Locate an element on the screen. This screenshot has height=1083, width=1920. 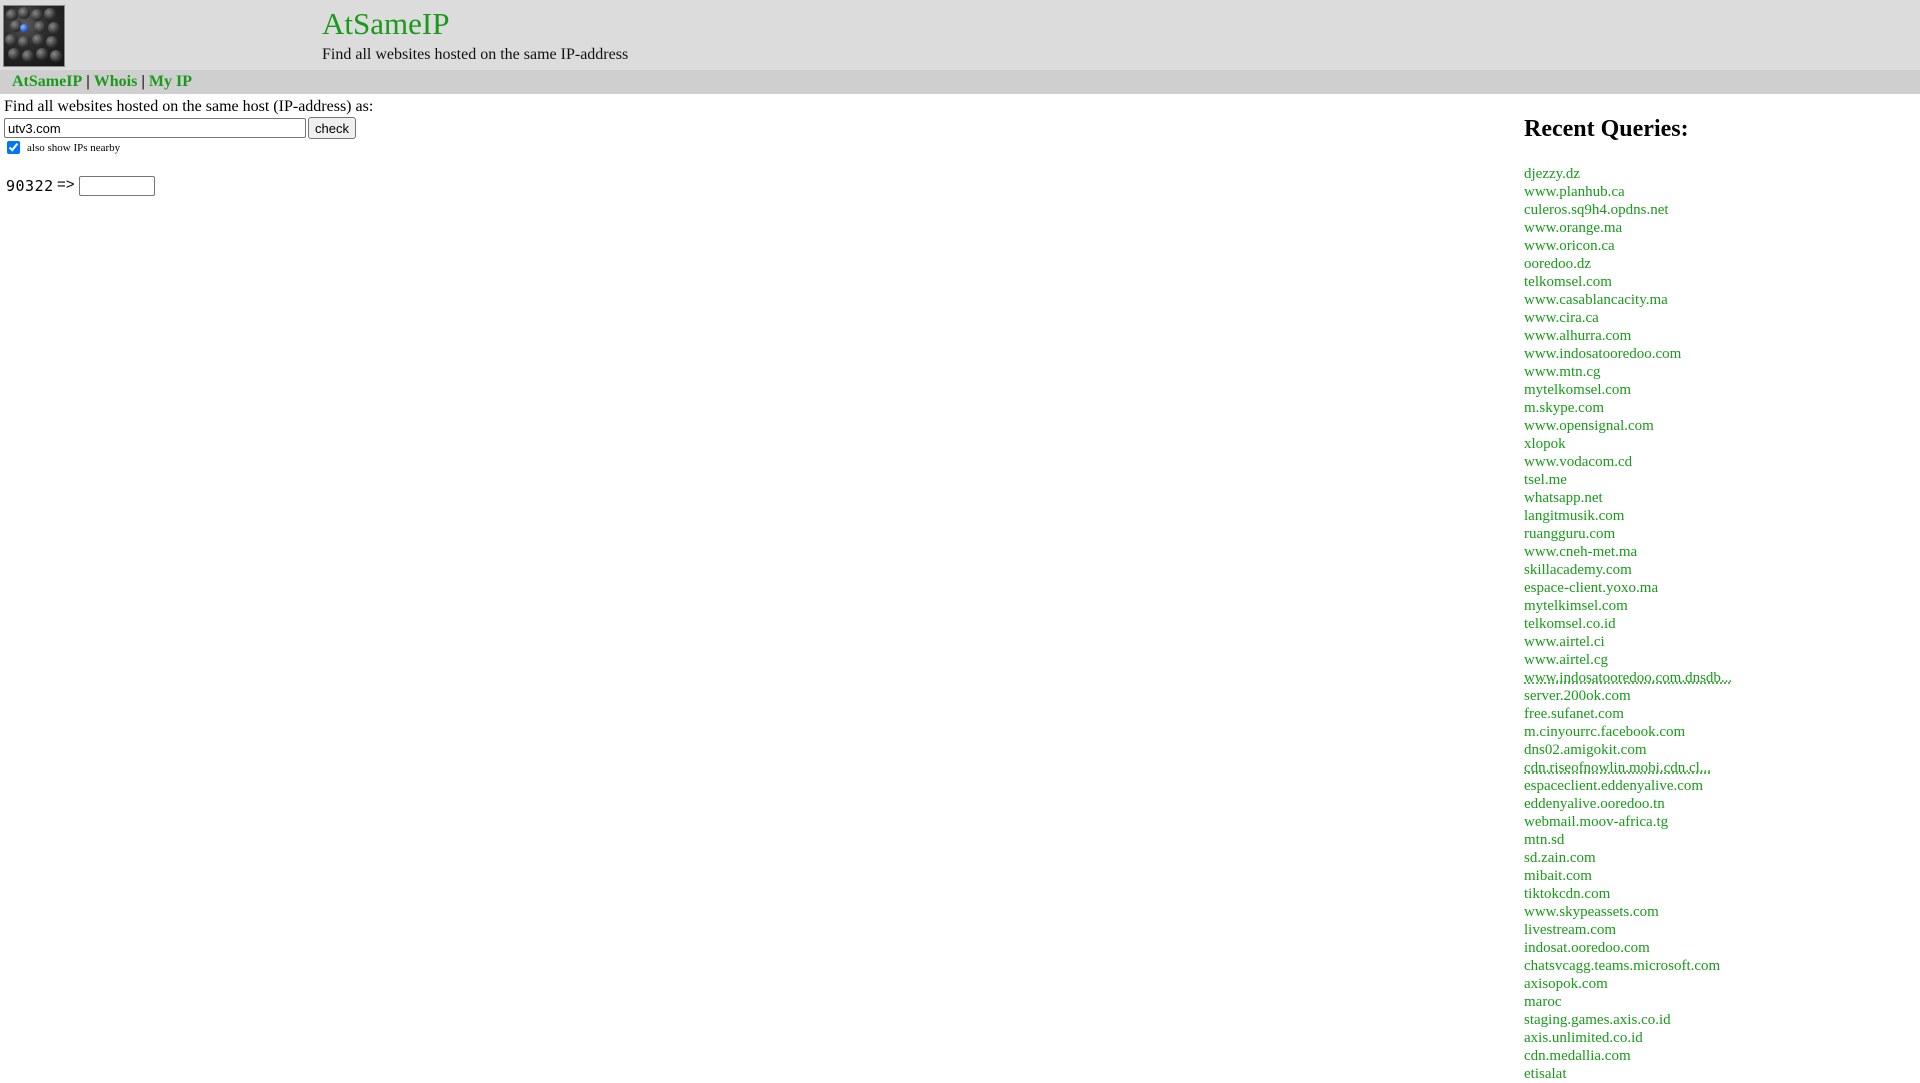
recent-query-link: www.indosatooredoo.com is located at coordinates (1602, 354).